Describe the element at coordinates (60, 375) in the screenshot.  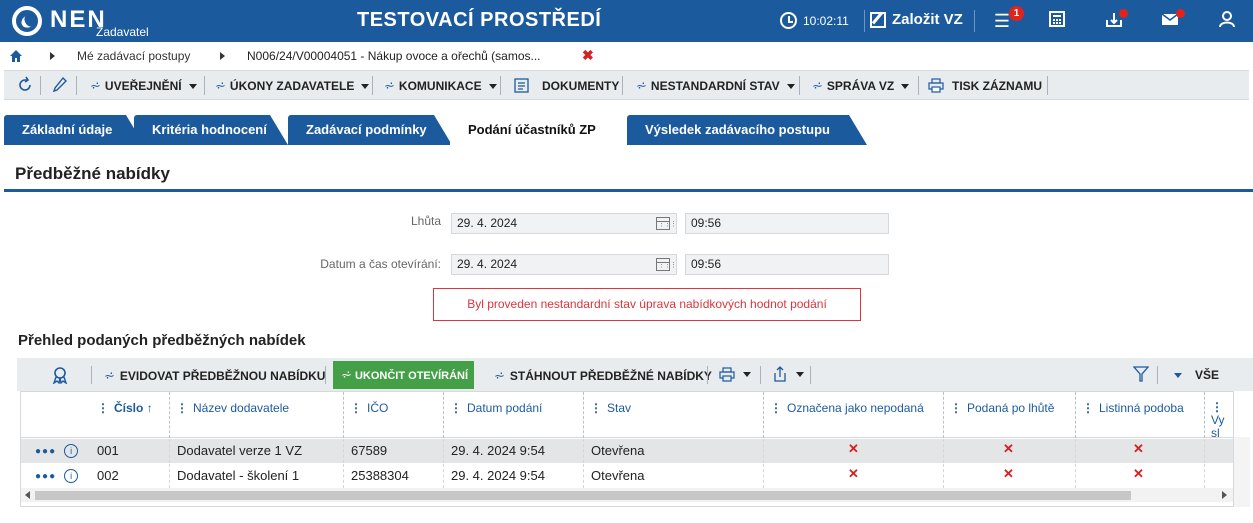
I see `award-icon` at that location.